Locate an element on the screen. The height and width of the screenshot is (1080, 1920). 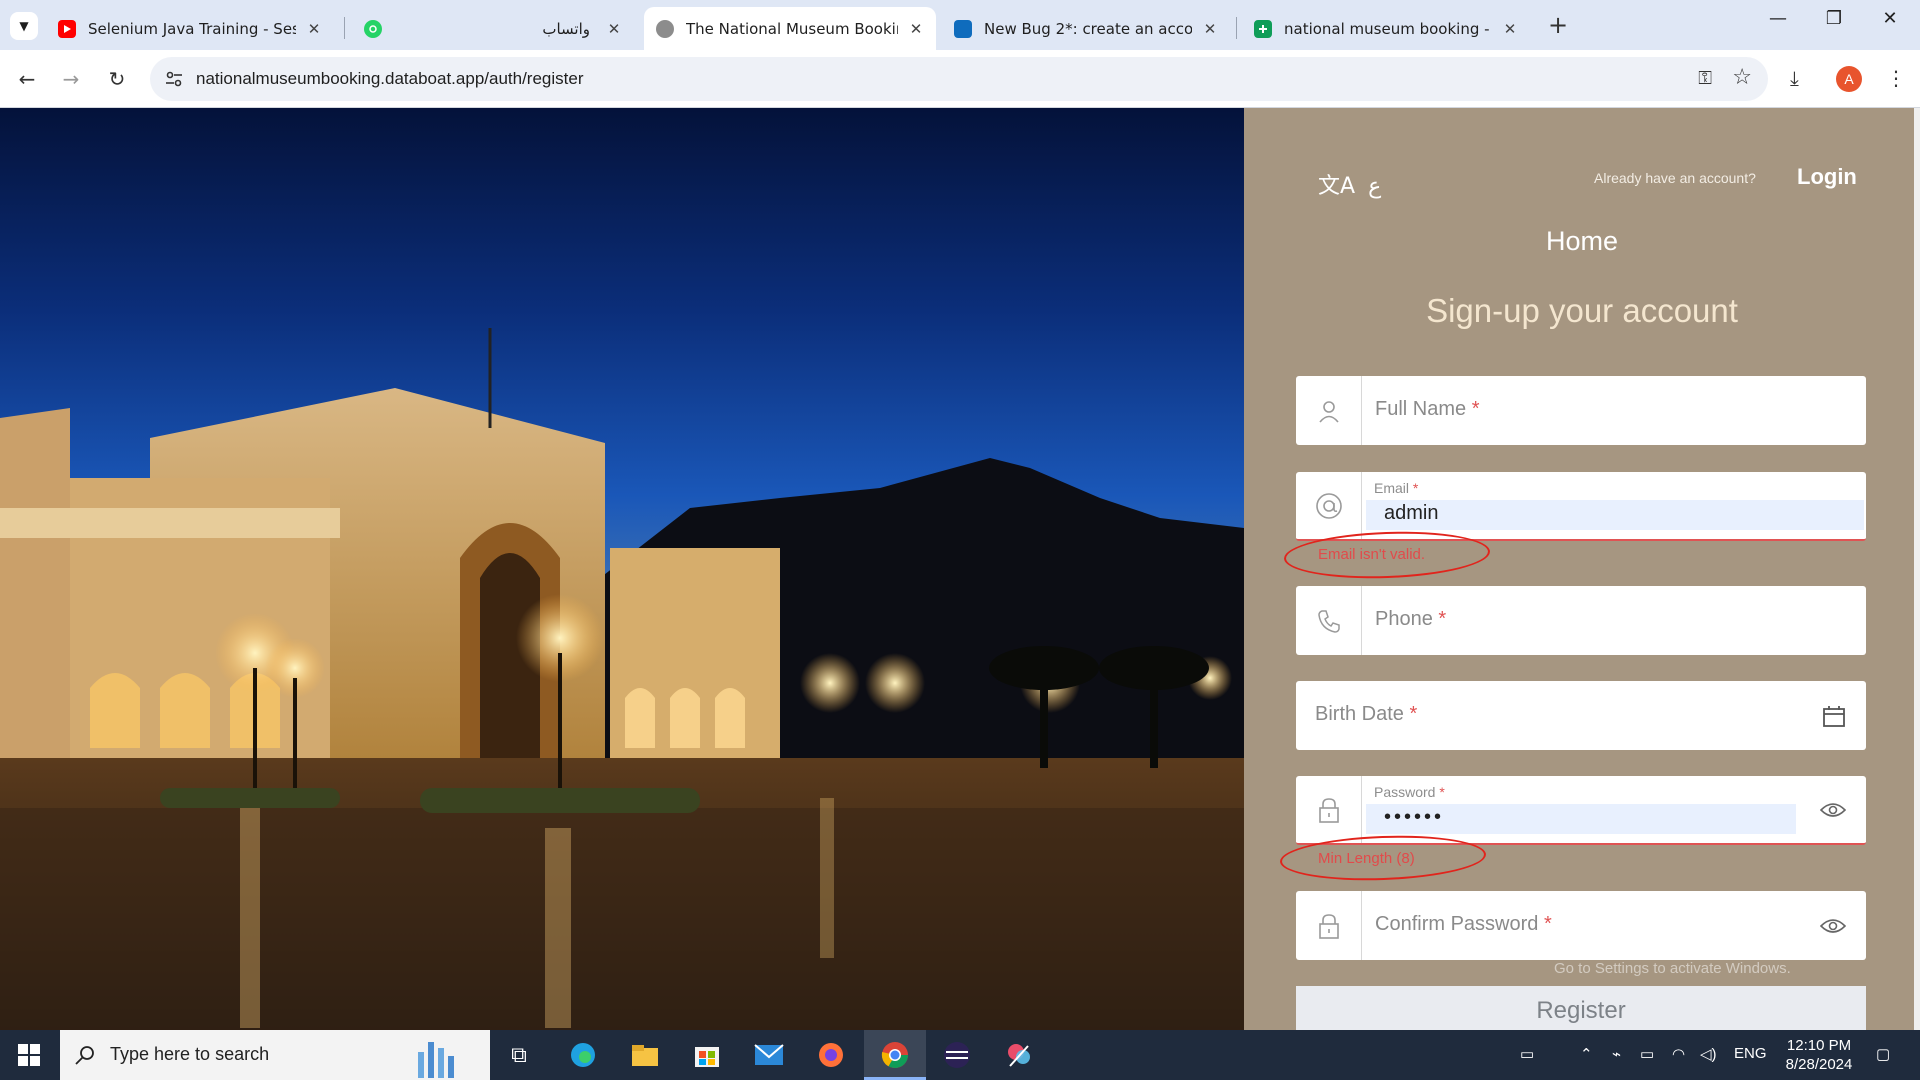
windows-start-icon is located at coordinates (29, 1055).